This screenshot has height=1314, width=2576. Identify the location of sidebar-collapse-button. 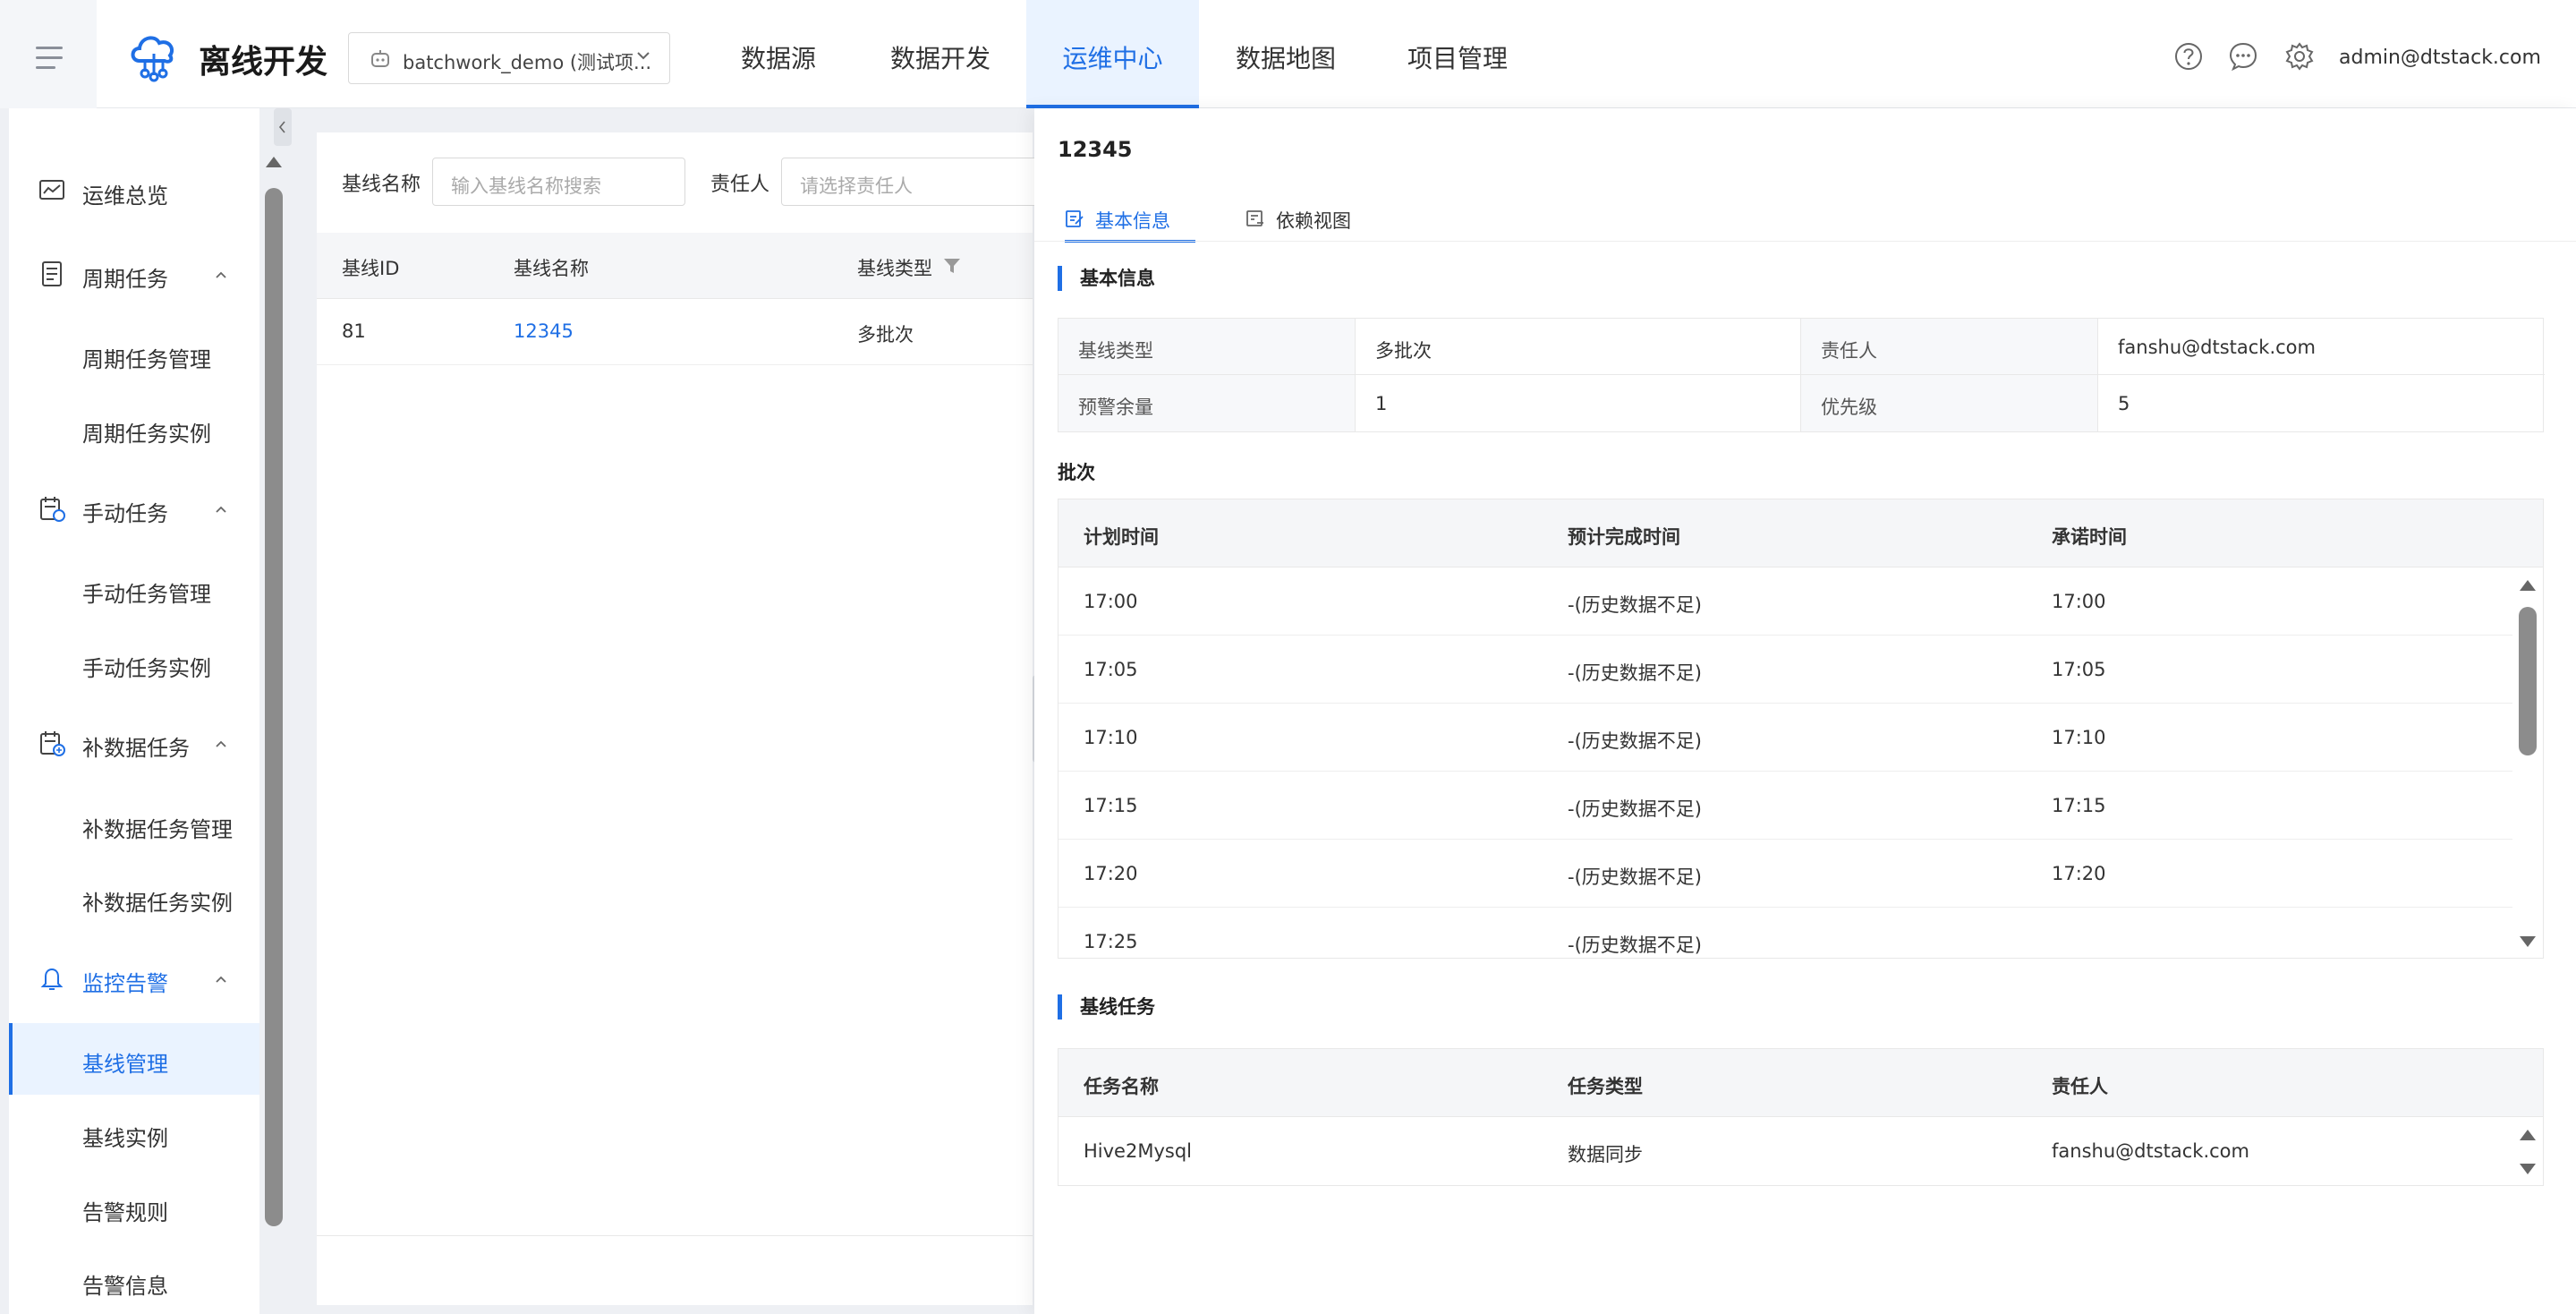
(283, 127).